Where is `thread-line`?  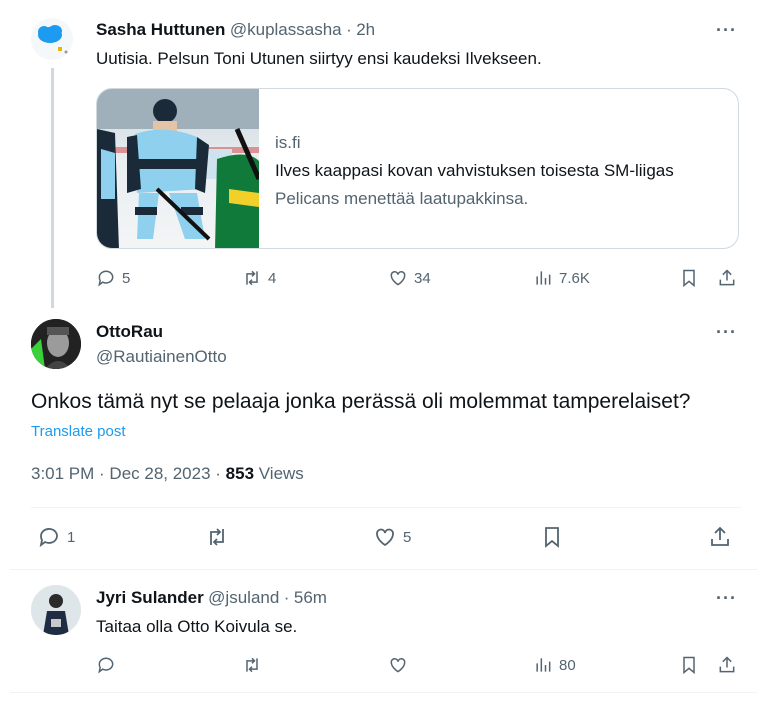 thread-line is located at coordinates (52, 188).